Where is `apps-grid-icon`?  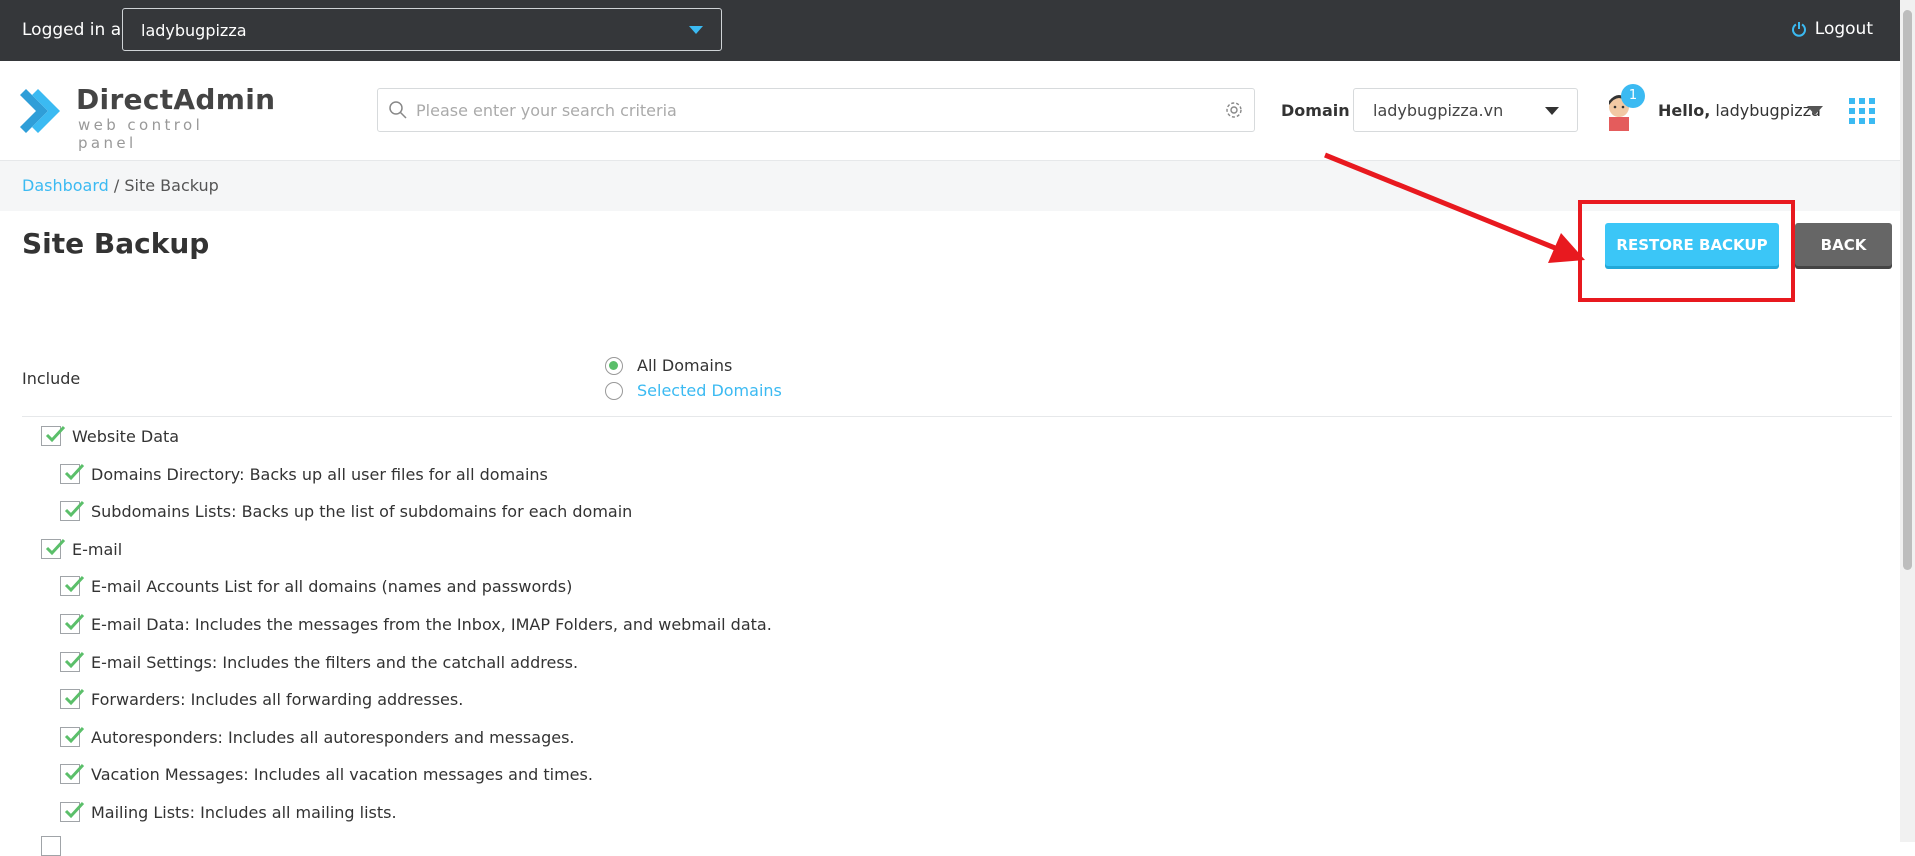 apps-grid-icon is located at coordinates (1862, 111).